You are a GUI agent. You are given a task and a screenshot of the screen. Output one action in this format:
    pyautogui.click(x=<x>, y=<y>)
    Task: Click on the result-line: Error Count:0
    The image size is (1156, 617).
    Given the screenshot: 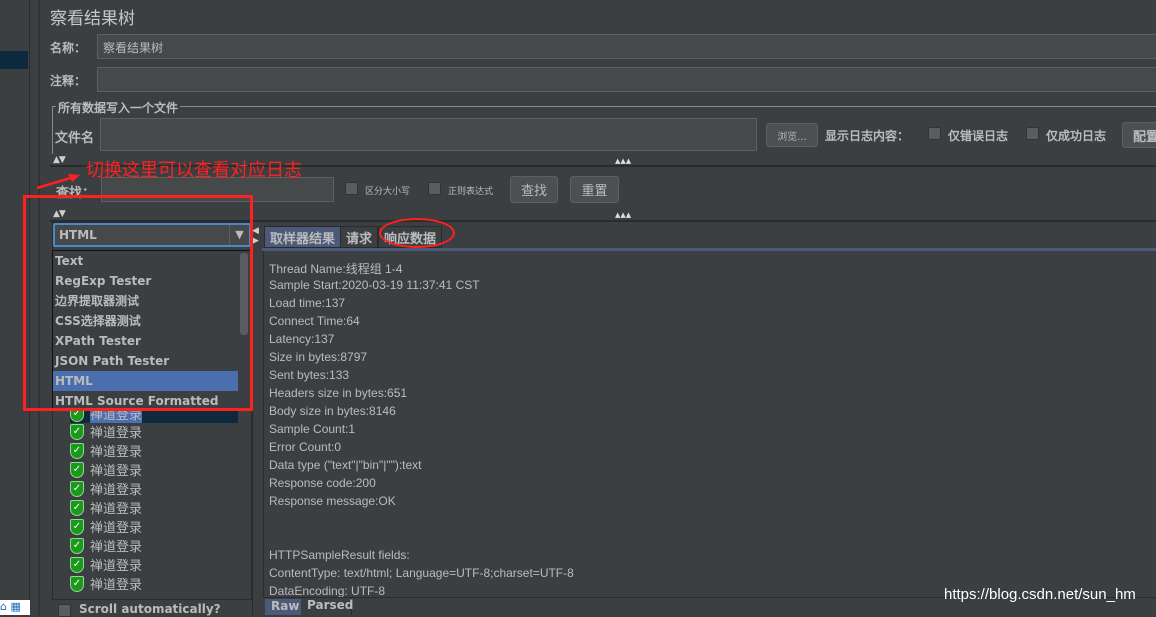 What is the action you would take?
    pyautogui.click(x=305, y=447)
    